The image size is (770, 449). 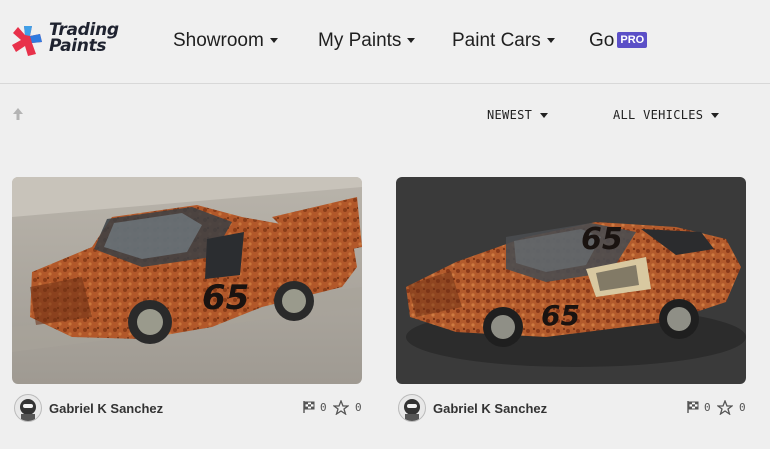 I want to click on nav-my-paints: My Paints, so click(x=367, y=42).